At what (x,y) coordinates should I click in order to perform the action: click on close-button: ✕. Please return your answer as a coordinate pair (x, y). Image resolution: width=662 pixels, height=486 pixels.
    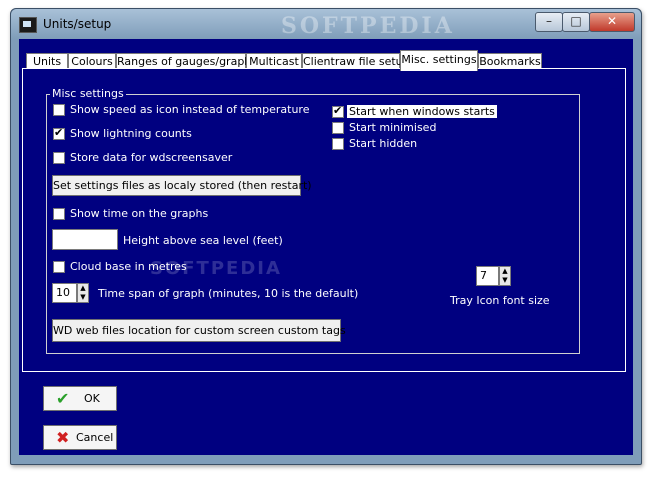
    Looking at the image, I should click on (612, 22).